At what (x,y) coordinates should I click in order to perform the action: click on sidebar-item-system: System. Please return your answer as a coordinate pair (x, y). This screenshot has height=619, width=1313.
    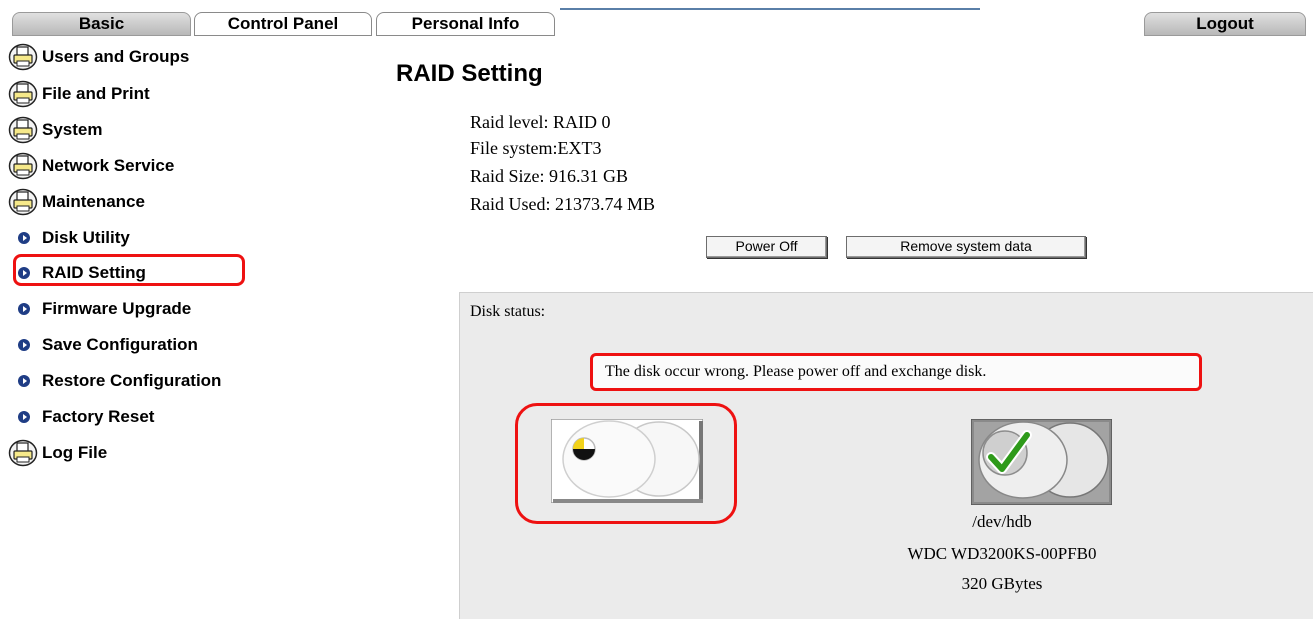
    Looking at the image, I should click on (55, 130).